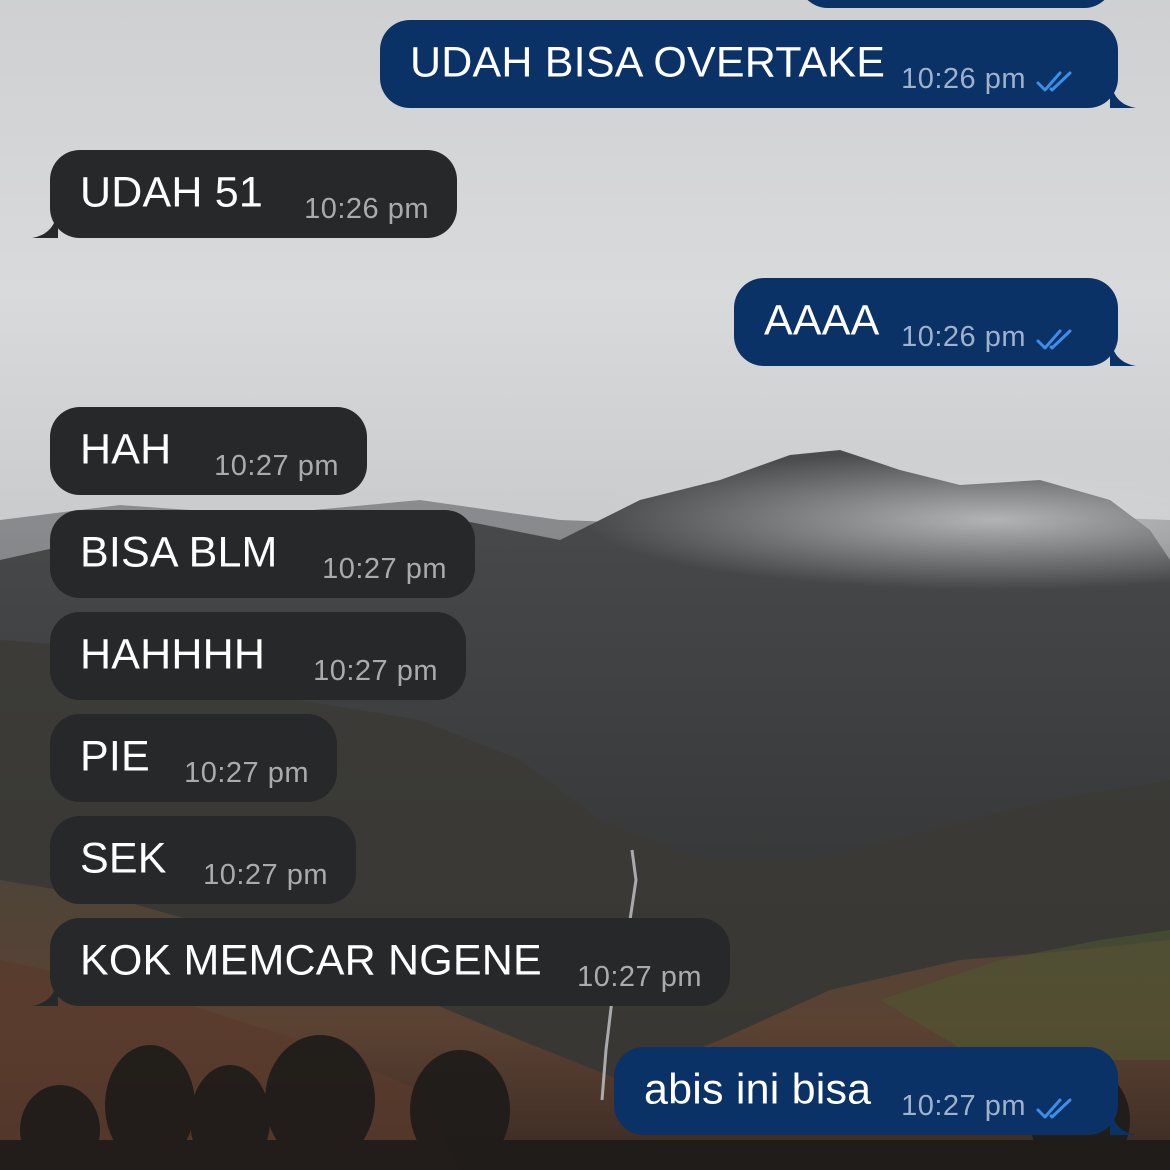  Describe the element at coordinates (173, 654) in the screenshot. I see `message-text: HAHHHH` at that location.